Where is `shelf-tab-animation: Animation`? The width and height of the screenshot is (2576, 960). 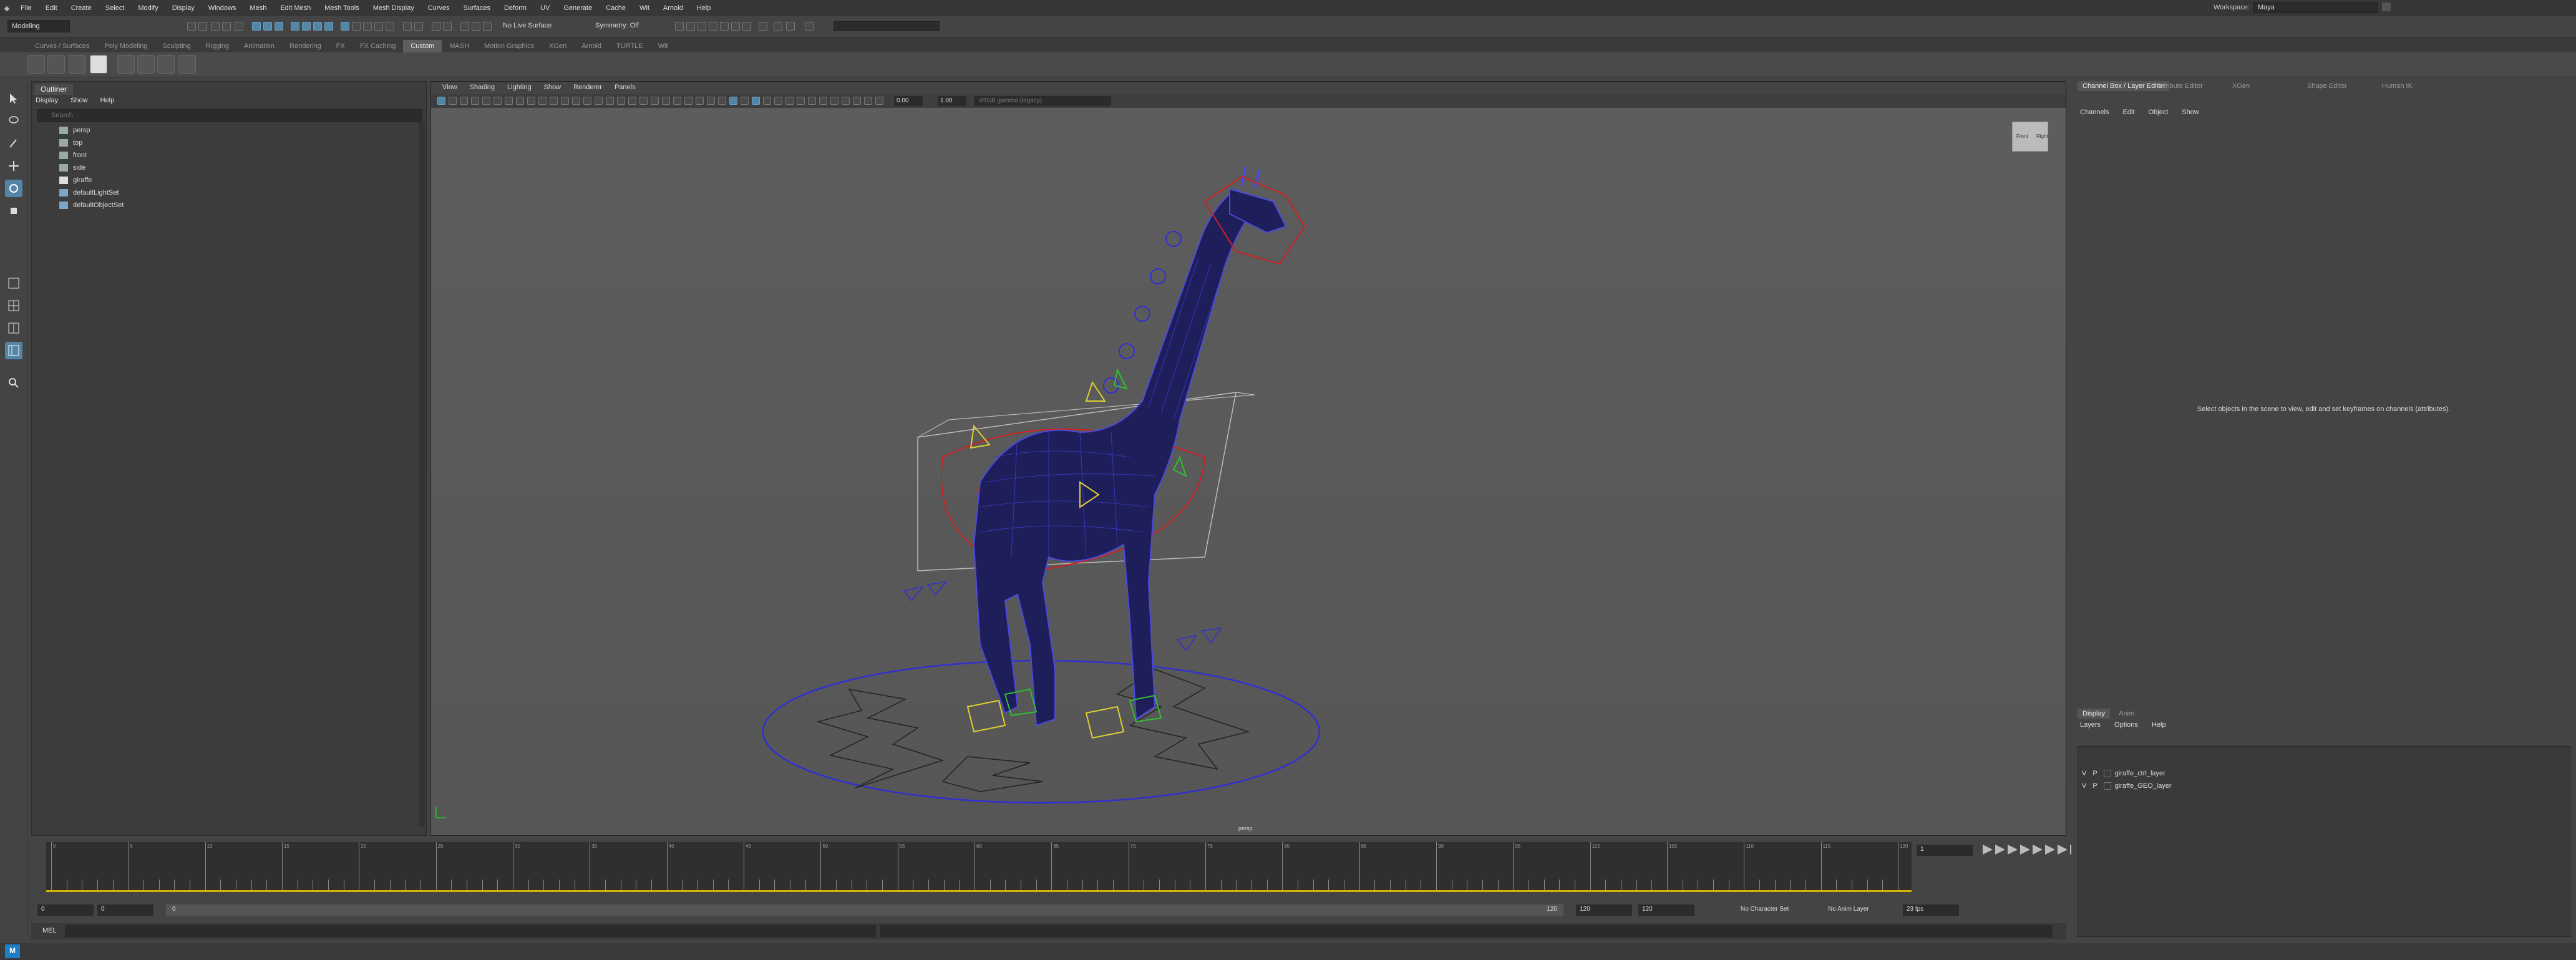 shelf-tab-animation: Animation is located at coordinates (259, 46).